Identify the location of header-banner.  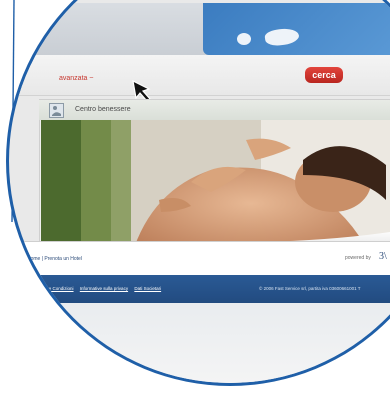
(296, 29).